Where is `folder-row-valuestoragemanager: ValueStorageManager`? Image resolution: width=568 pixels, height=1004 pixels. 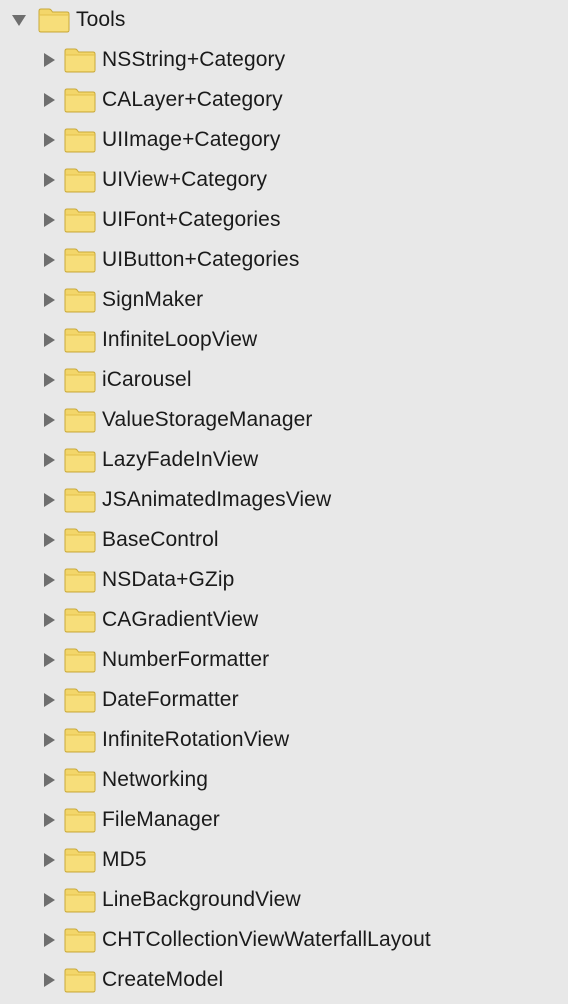
folder-row-valuestoragemanager: ValueStorageManager is located at coordinates (284, 420).